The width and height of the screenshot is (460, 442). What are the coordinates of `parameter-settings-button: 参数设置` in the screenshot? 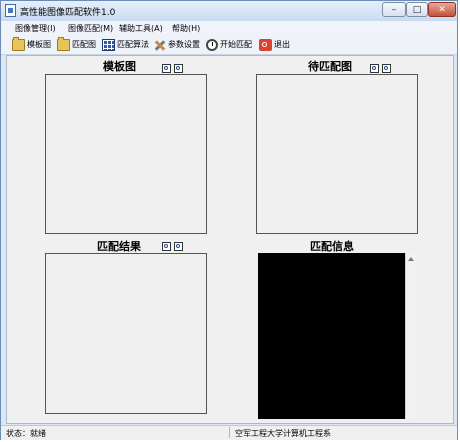 It's located at (176, 44).